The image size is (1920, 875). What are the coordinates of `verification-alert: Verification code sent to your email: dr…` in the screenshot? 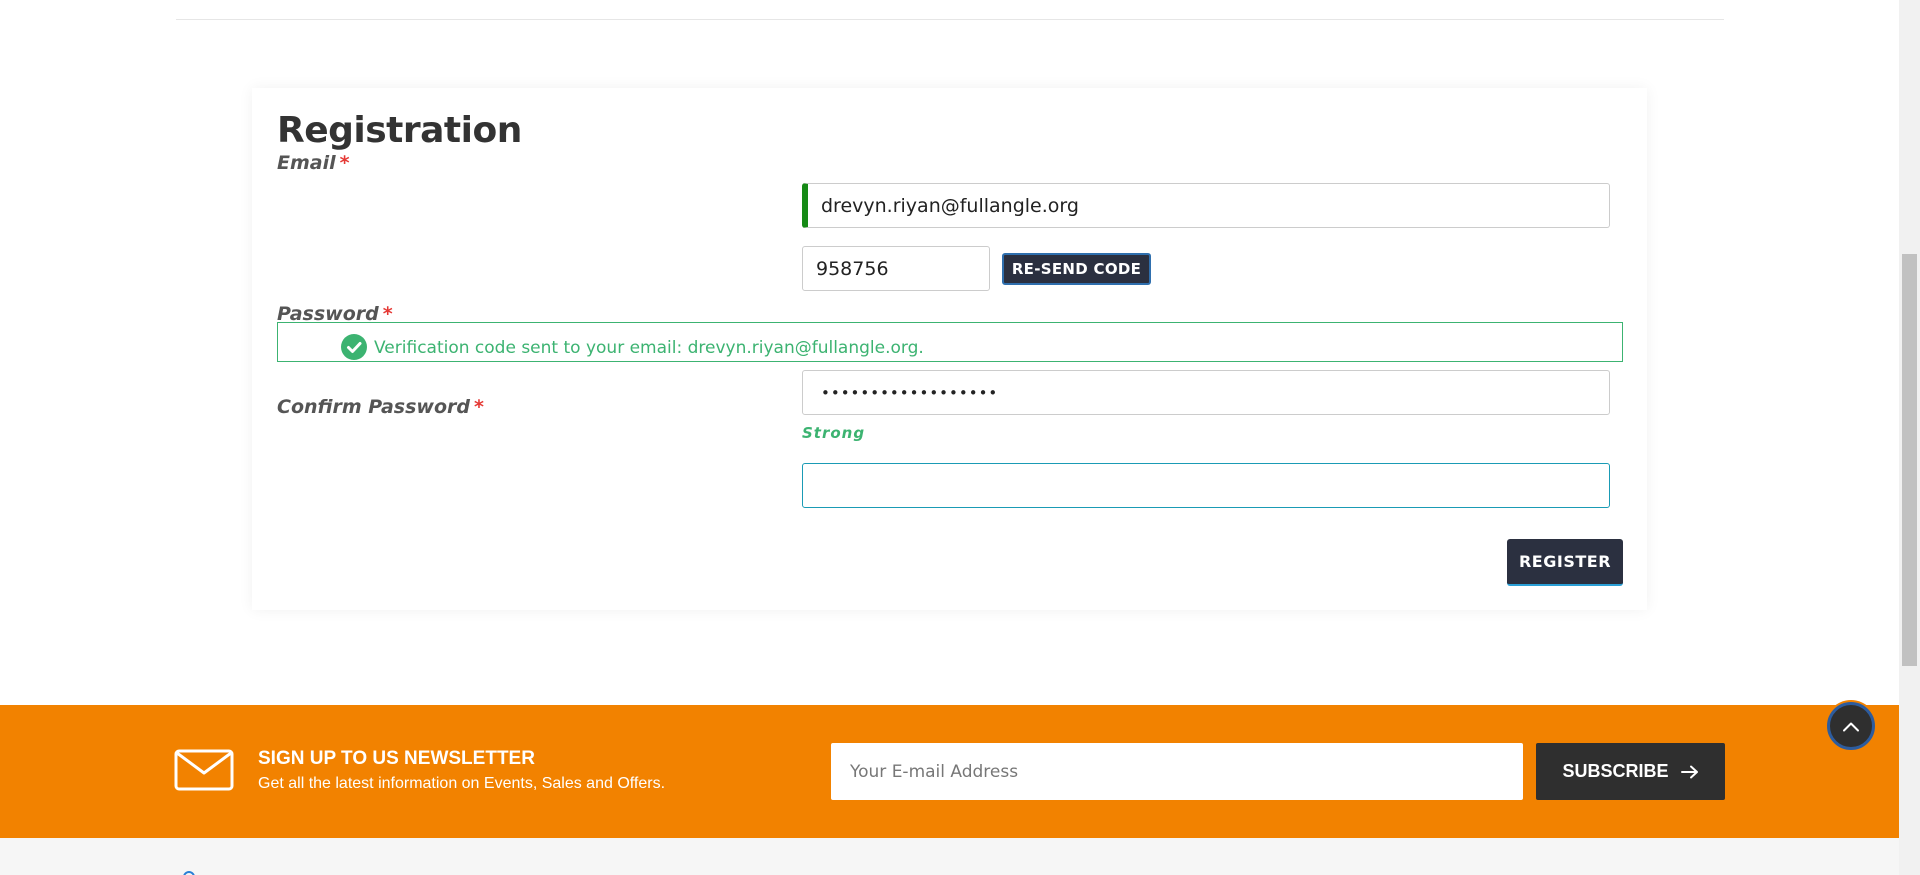 It's located at (950, 342).